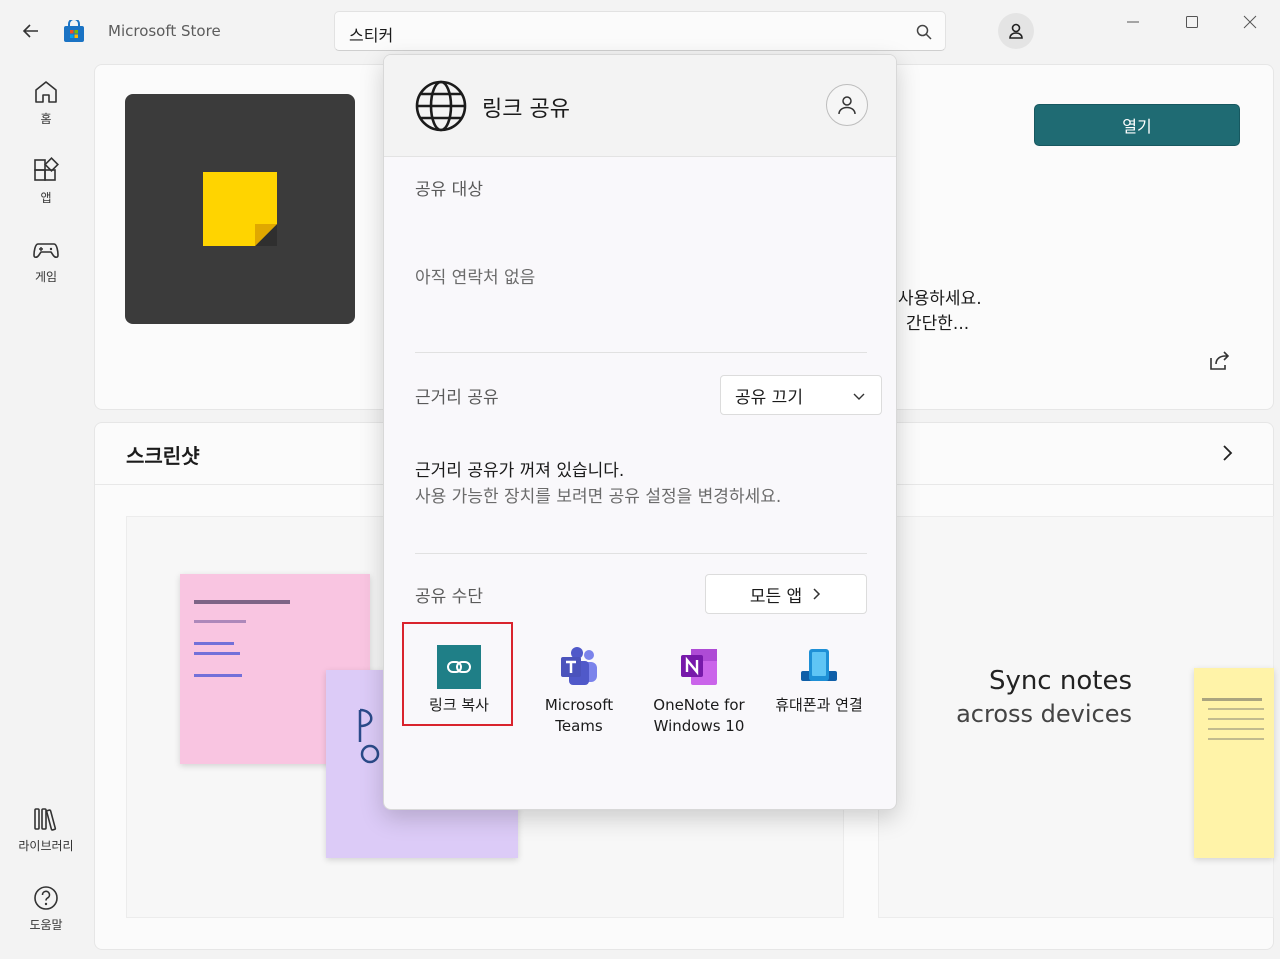 The width and height of the screenshot is (1280, 959). Describe the element at coordinates (1060, 681) in the screenshot. I see `screenshot-caption-title: Sync notes` at that location.